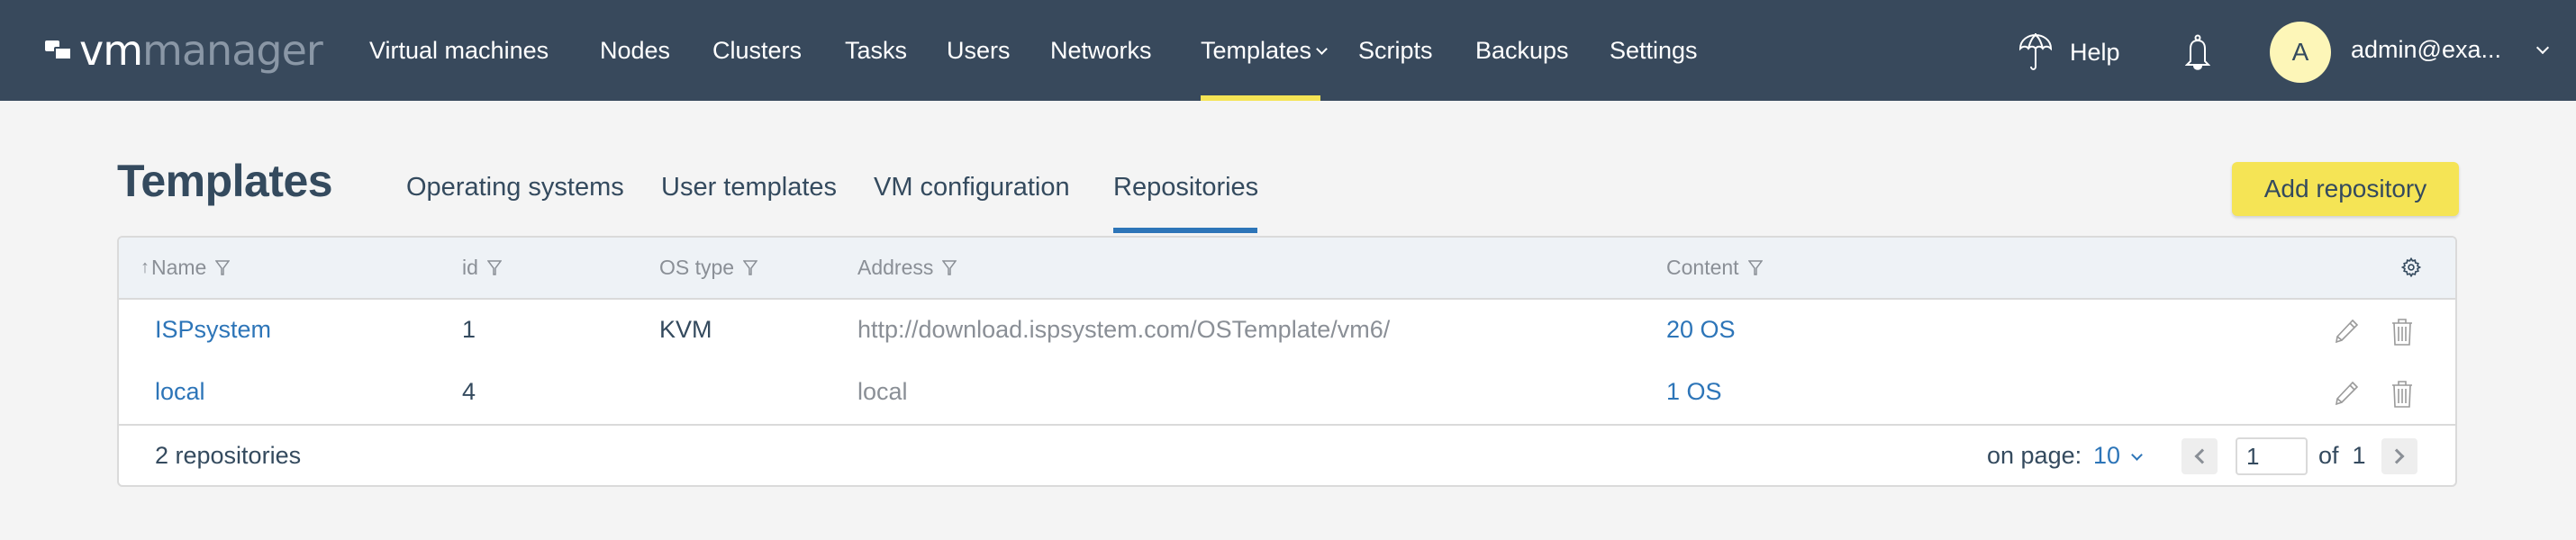  What do you see at coordinates (1395, 51) in the screenshot?
I see `nav-scripts: Scripts` at bounding box center [1395, 51].